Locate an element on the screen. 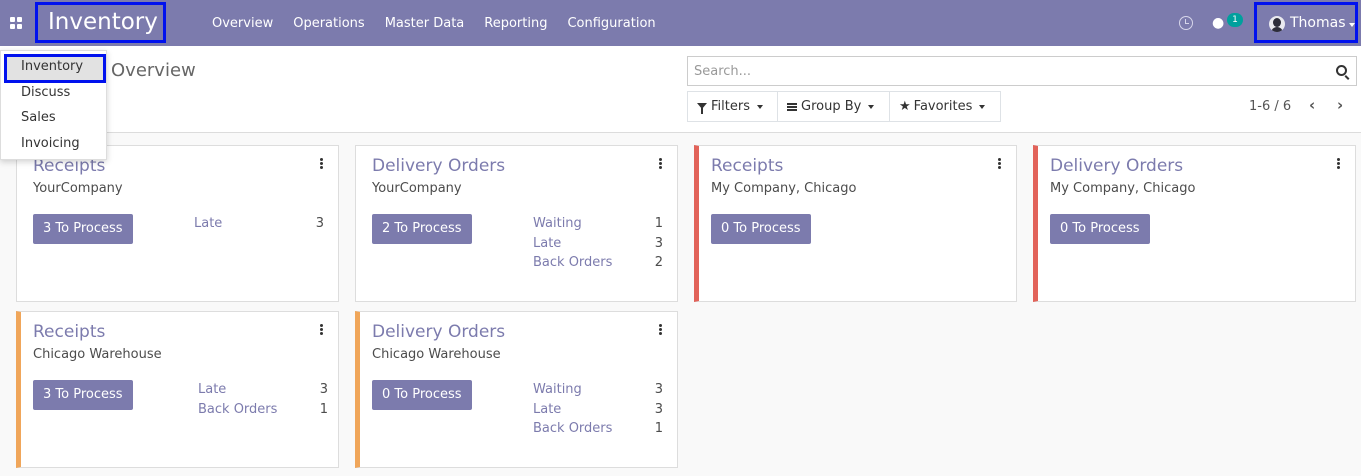  operation-card: Receipts YourCompany 3 To Process Late 3 is located at coordinates (177, 223).